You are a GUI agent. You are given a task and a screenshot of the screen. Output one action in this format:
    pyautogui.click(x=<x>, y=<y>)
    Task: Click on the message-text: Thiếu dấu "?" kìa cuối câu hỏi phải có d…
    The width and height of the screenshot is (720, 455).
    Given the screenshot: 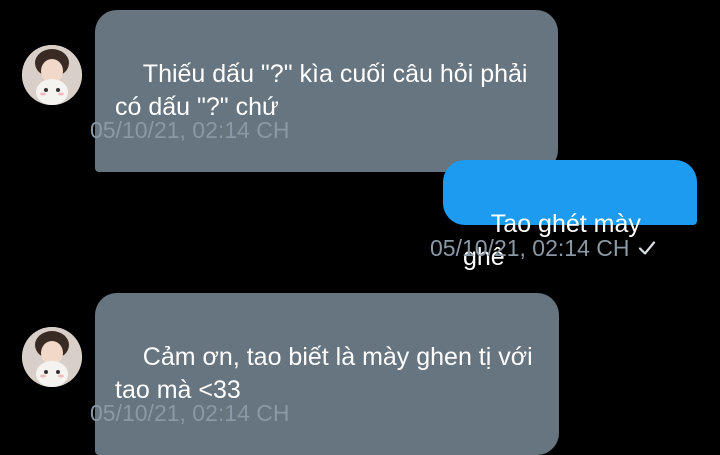 What is the action you would take?
    pyautogui.click(x=325, y=90)
    